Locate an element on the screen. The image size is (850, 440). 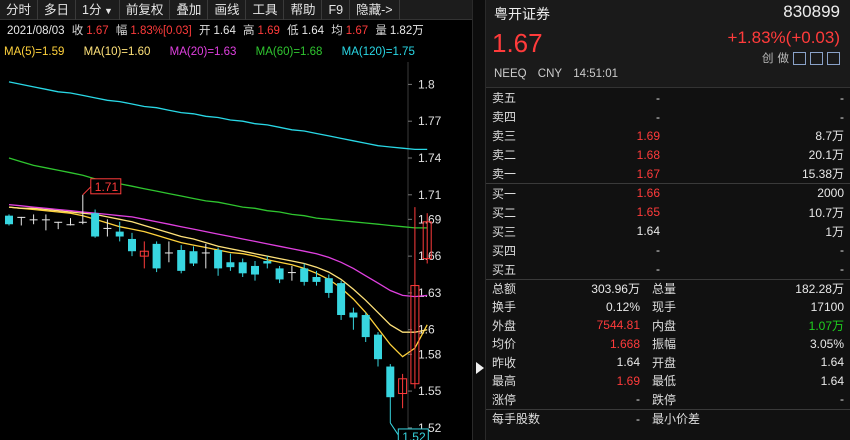
stat-label: 总额 is located at coordinates (504, 289).